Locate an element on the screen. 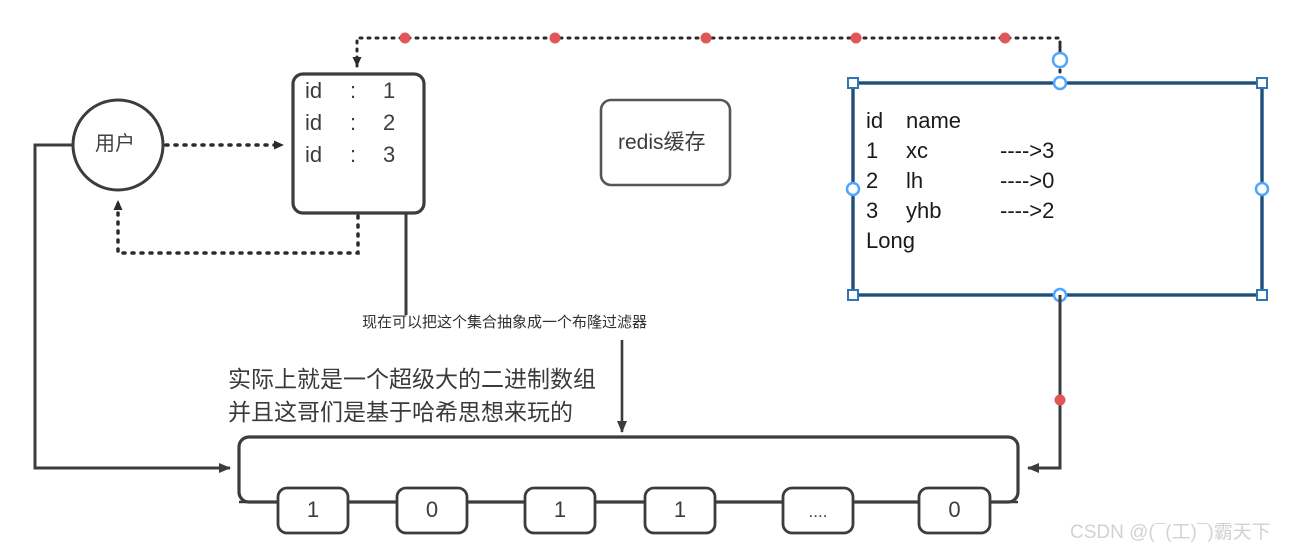  bit-array-note-line-1: 实际上就是一个超级大的二进制数组 is located at coordinates (412, 379).